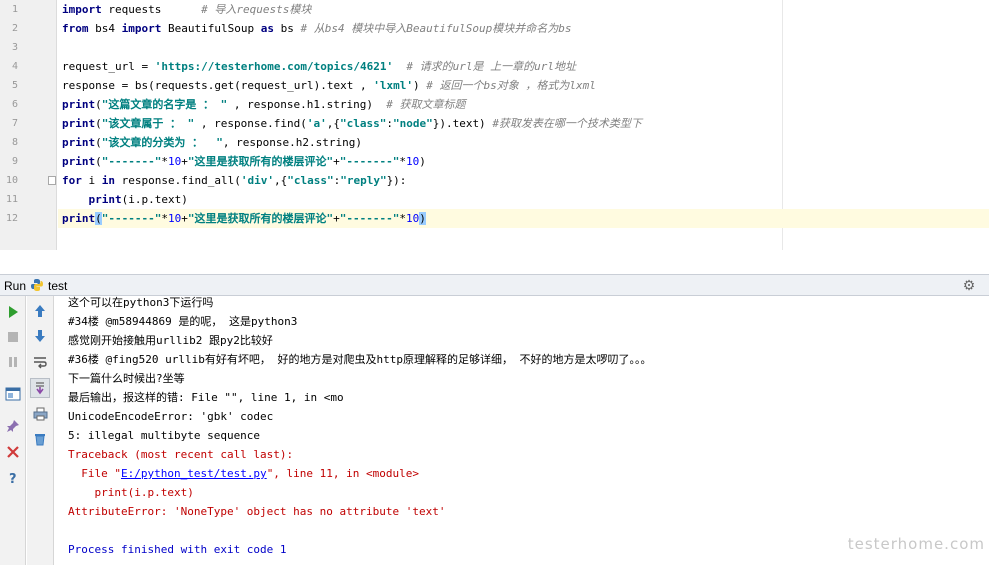  Describe the element at coordinates (567, 123) in the screenshot. I see `code-token: #获取发表在哪一个技术类型下` at that location.